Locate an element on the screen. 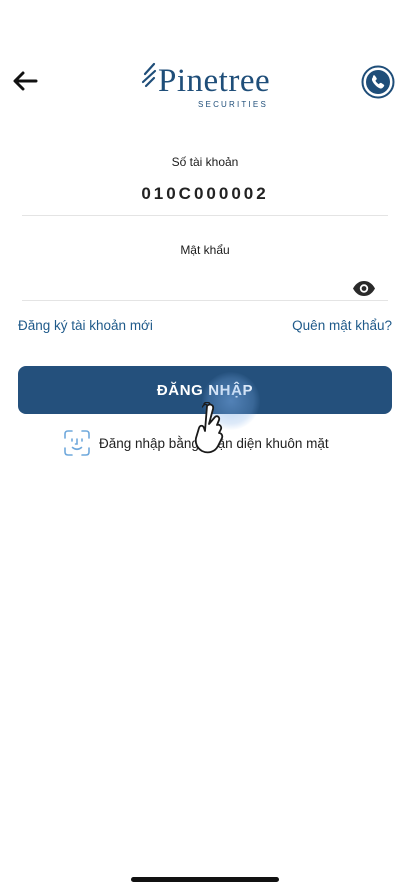  phone-icon is located at coordinates (378, 82).